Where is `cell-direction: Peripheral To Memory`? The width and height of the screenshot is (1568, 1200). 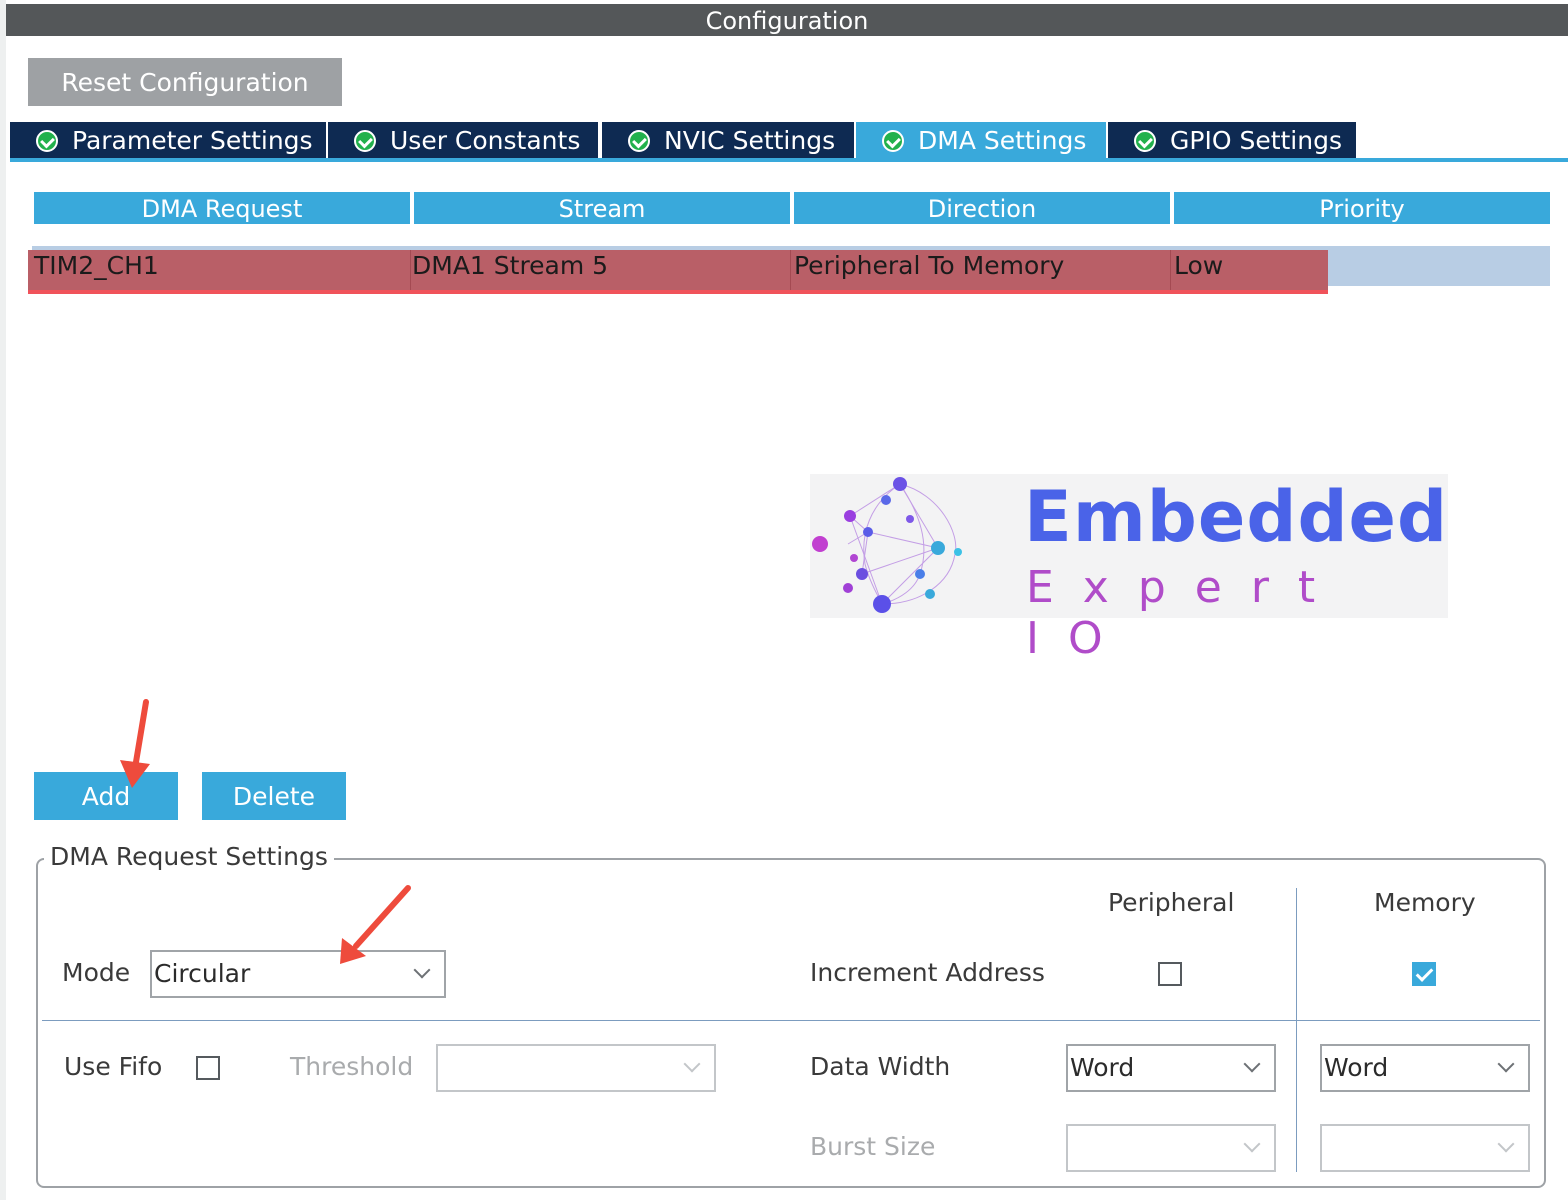 cell-direction: Peripheral To Memory is located at coordinates (929, 270).